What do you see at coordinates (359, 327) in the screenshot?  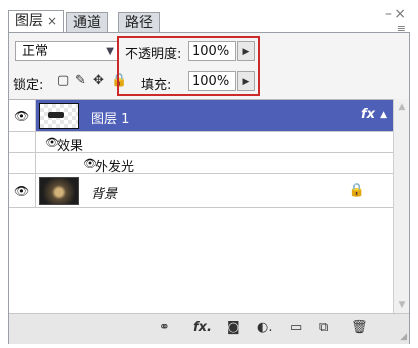 I see `trash-icon: 🗑` at bounding box center [359, 327].